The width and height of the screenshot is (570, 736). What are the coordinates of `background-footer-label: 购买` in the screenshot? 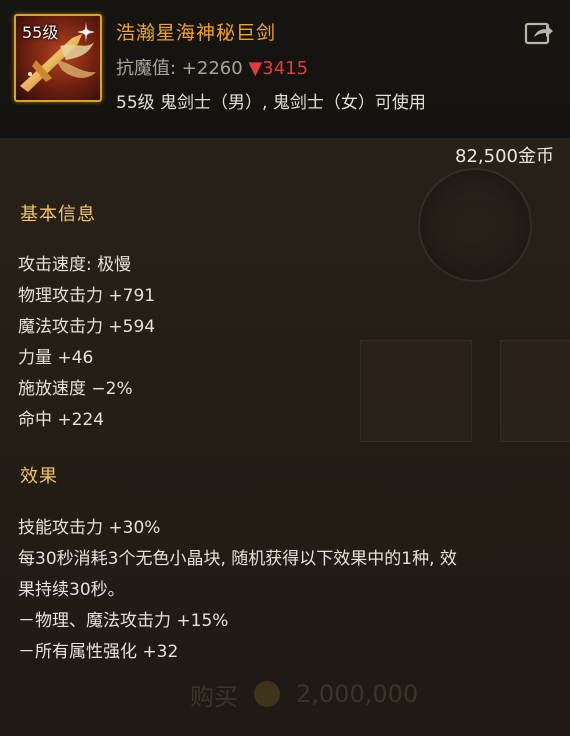 It's located at (214, 696).